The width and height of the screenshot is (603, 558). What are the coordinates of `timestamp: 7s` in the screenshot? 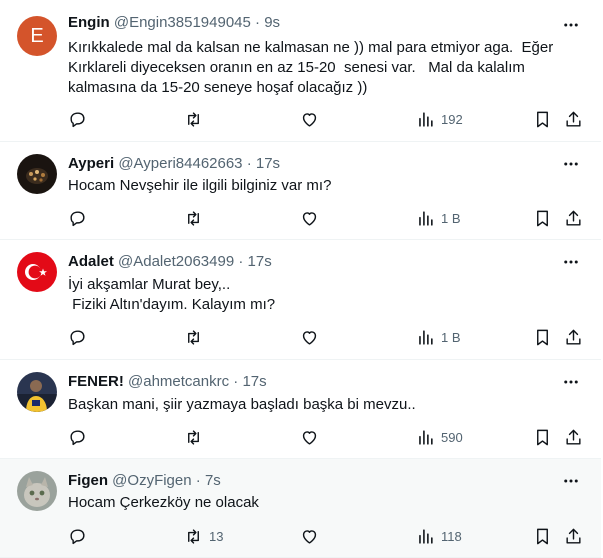 It's located at (213, 480).